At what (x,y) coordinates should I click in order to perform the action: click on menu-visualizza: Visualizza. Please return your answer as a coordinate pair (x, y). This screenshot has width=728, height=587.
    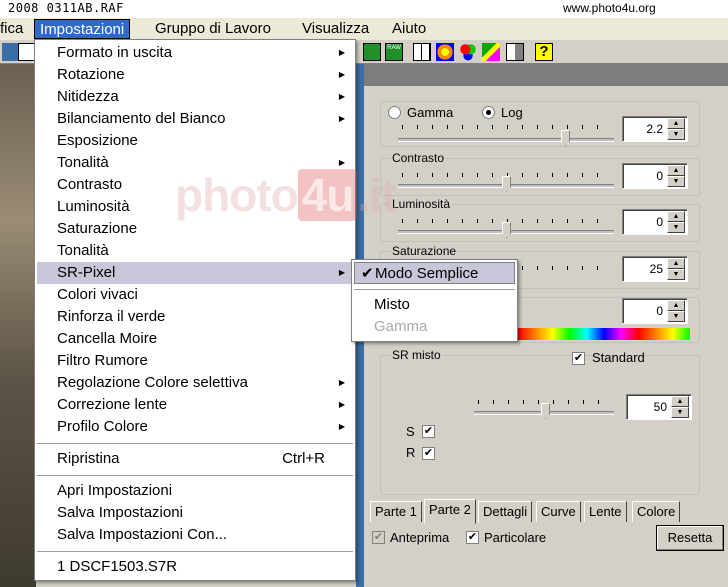
    Looking at the image, I should click on (335, 29).